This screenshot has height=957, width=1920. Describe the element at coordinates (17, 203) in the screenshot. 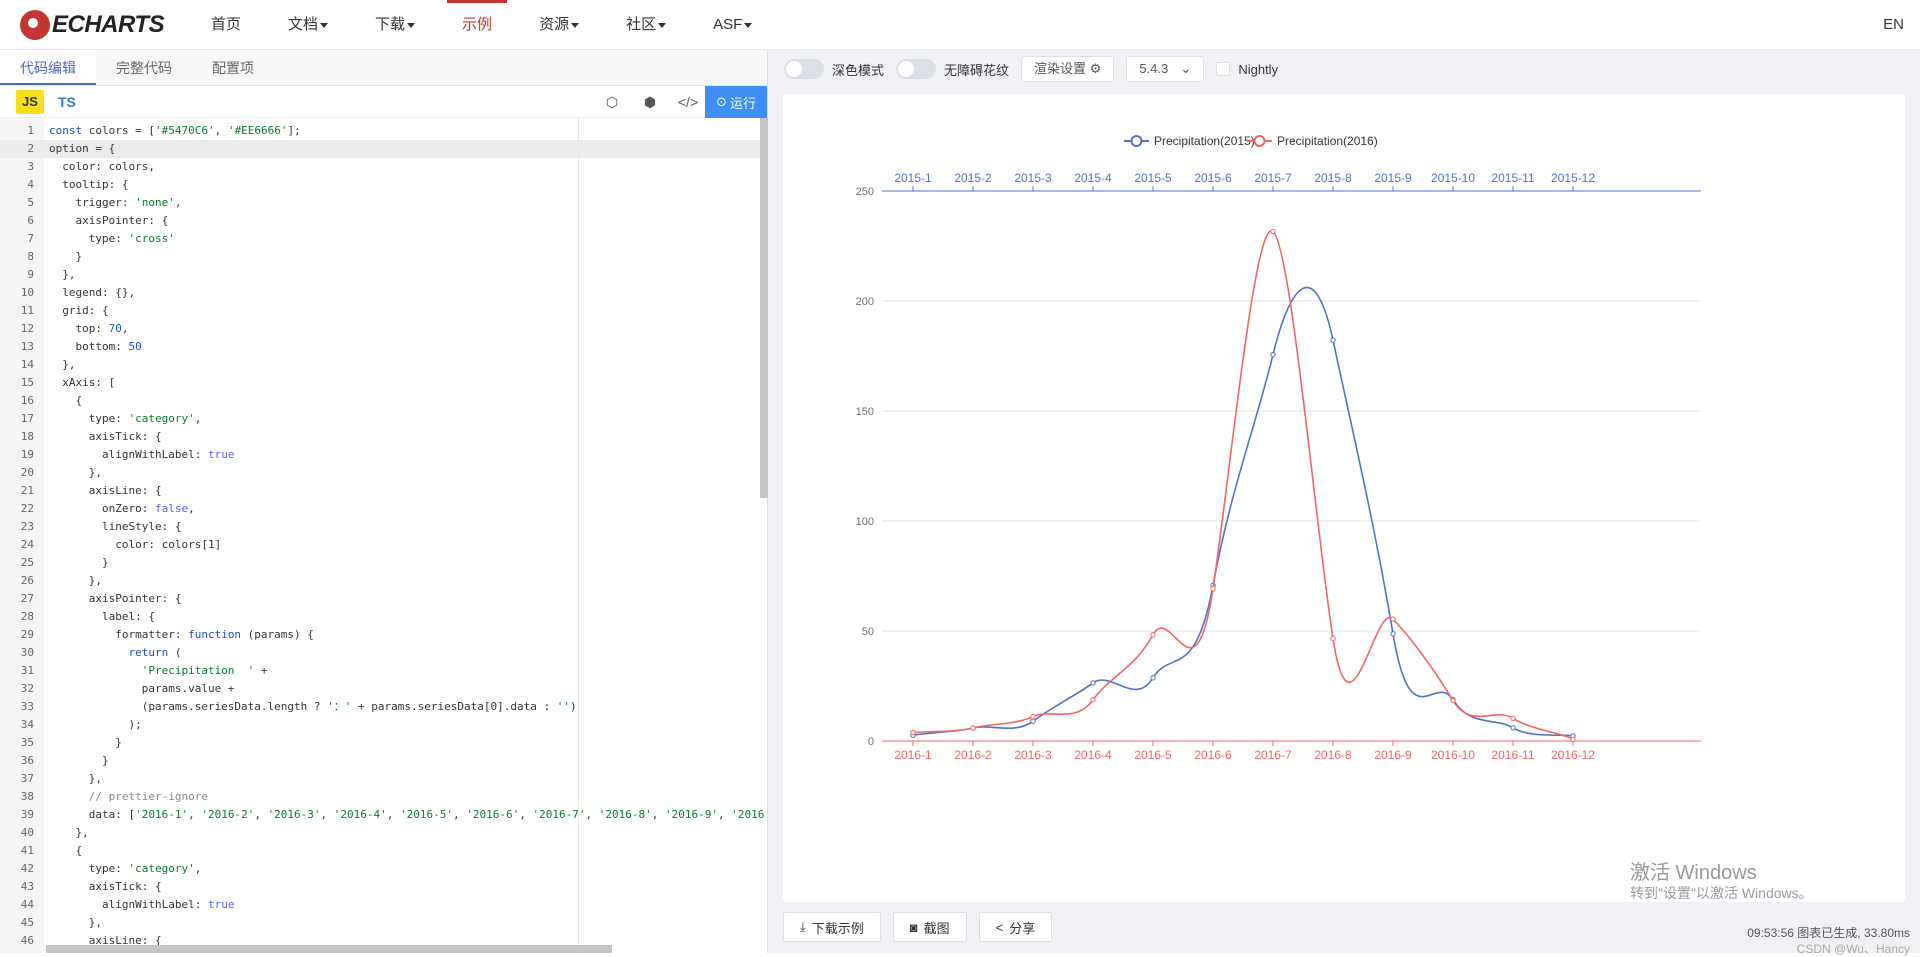

I see `line-number: 5` at that location.